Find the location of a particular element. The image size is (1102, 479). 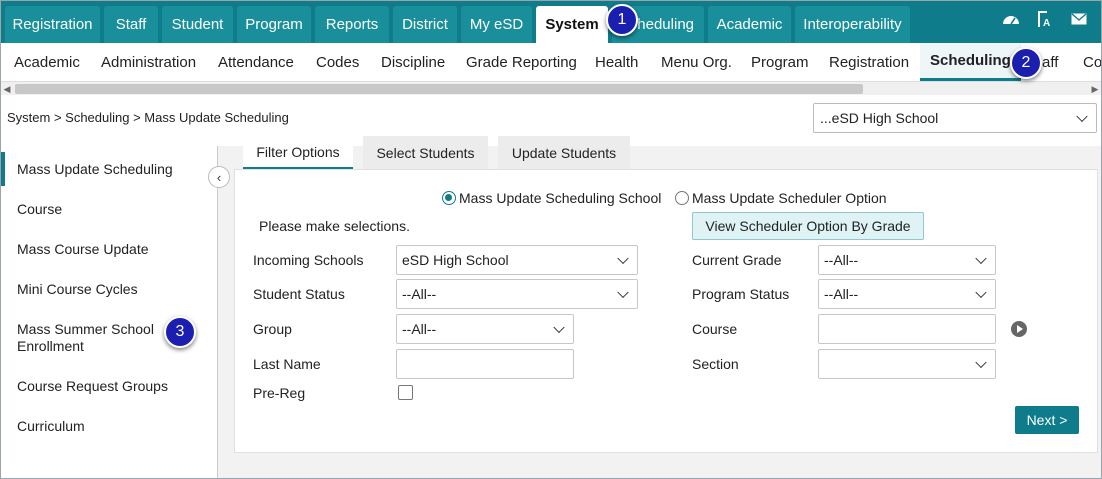

program-status-select: --All-- is located at coordinates (907, 294).